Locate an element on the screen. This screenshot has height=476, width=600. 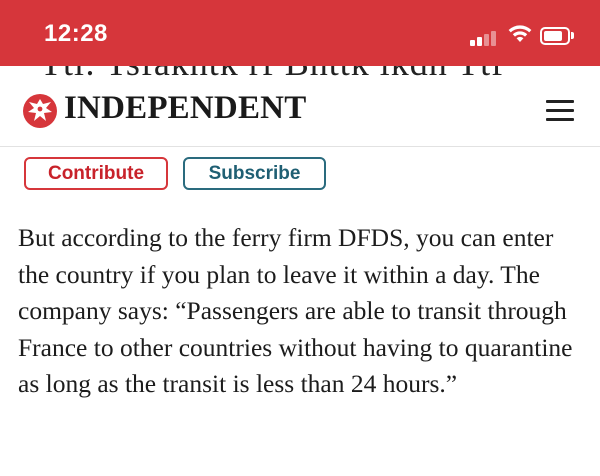
contribute-button: Contribute is located at coordinates (96, 173).